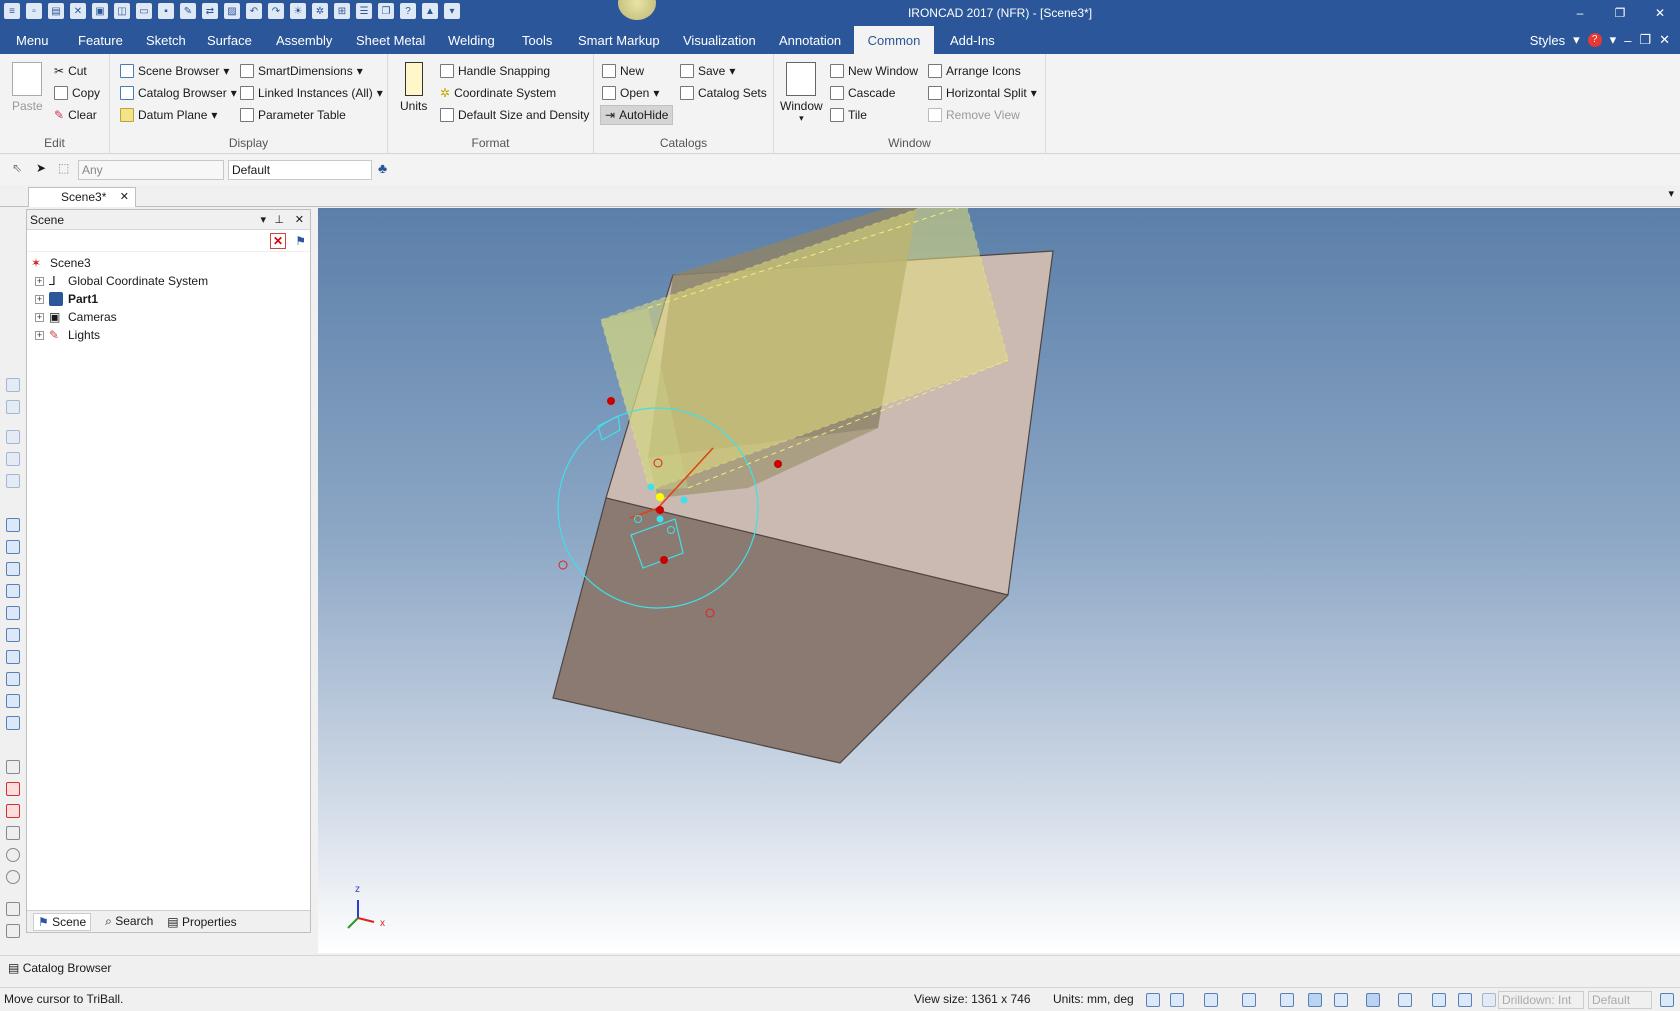  What do you see at coordinates (168, 263) in the screenshot?
I see `tree-item-scene3: ✶ Scene3` at bounding box center [168, 263].